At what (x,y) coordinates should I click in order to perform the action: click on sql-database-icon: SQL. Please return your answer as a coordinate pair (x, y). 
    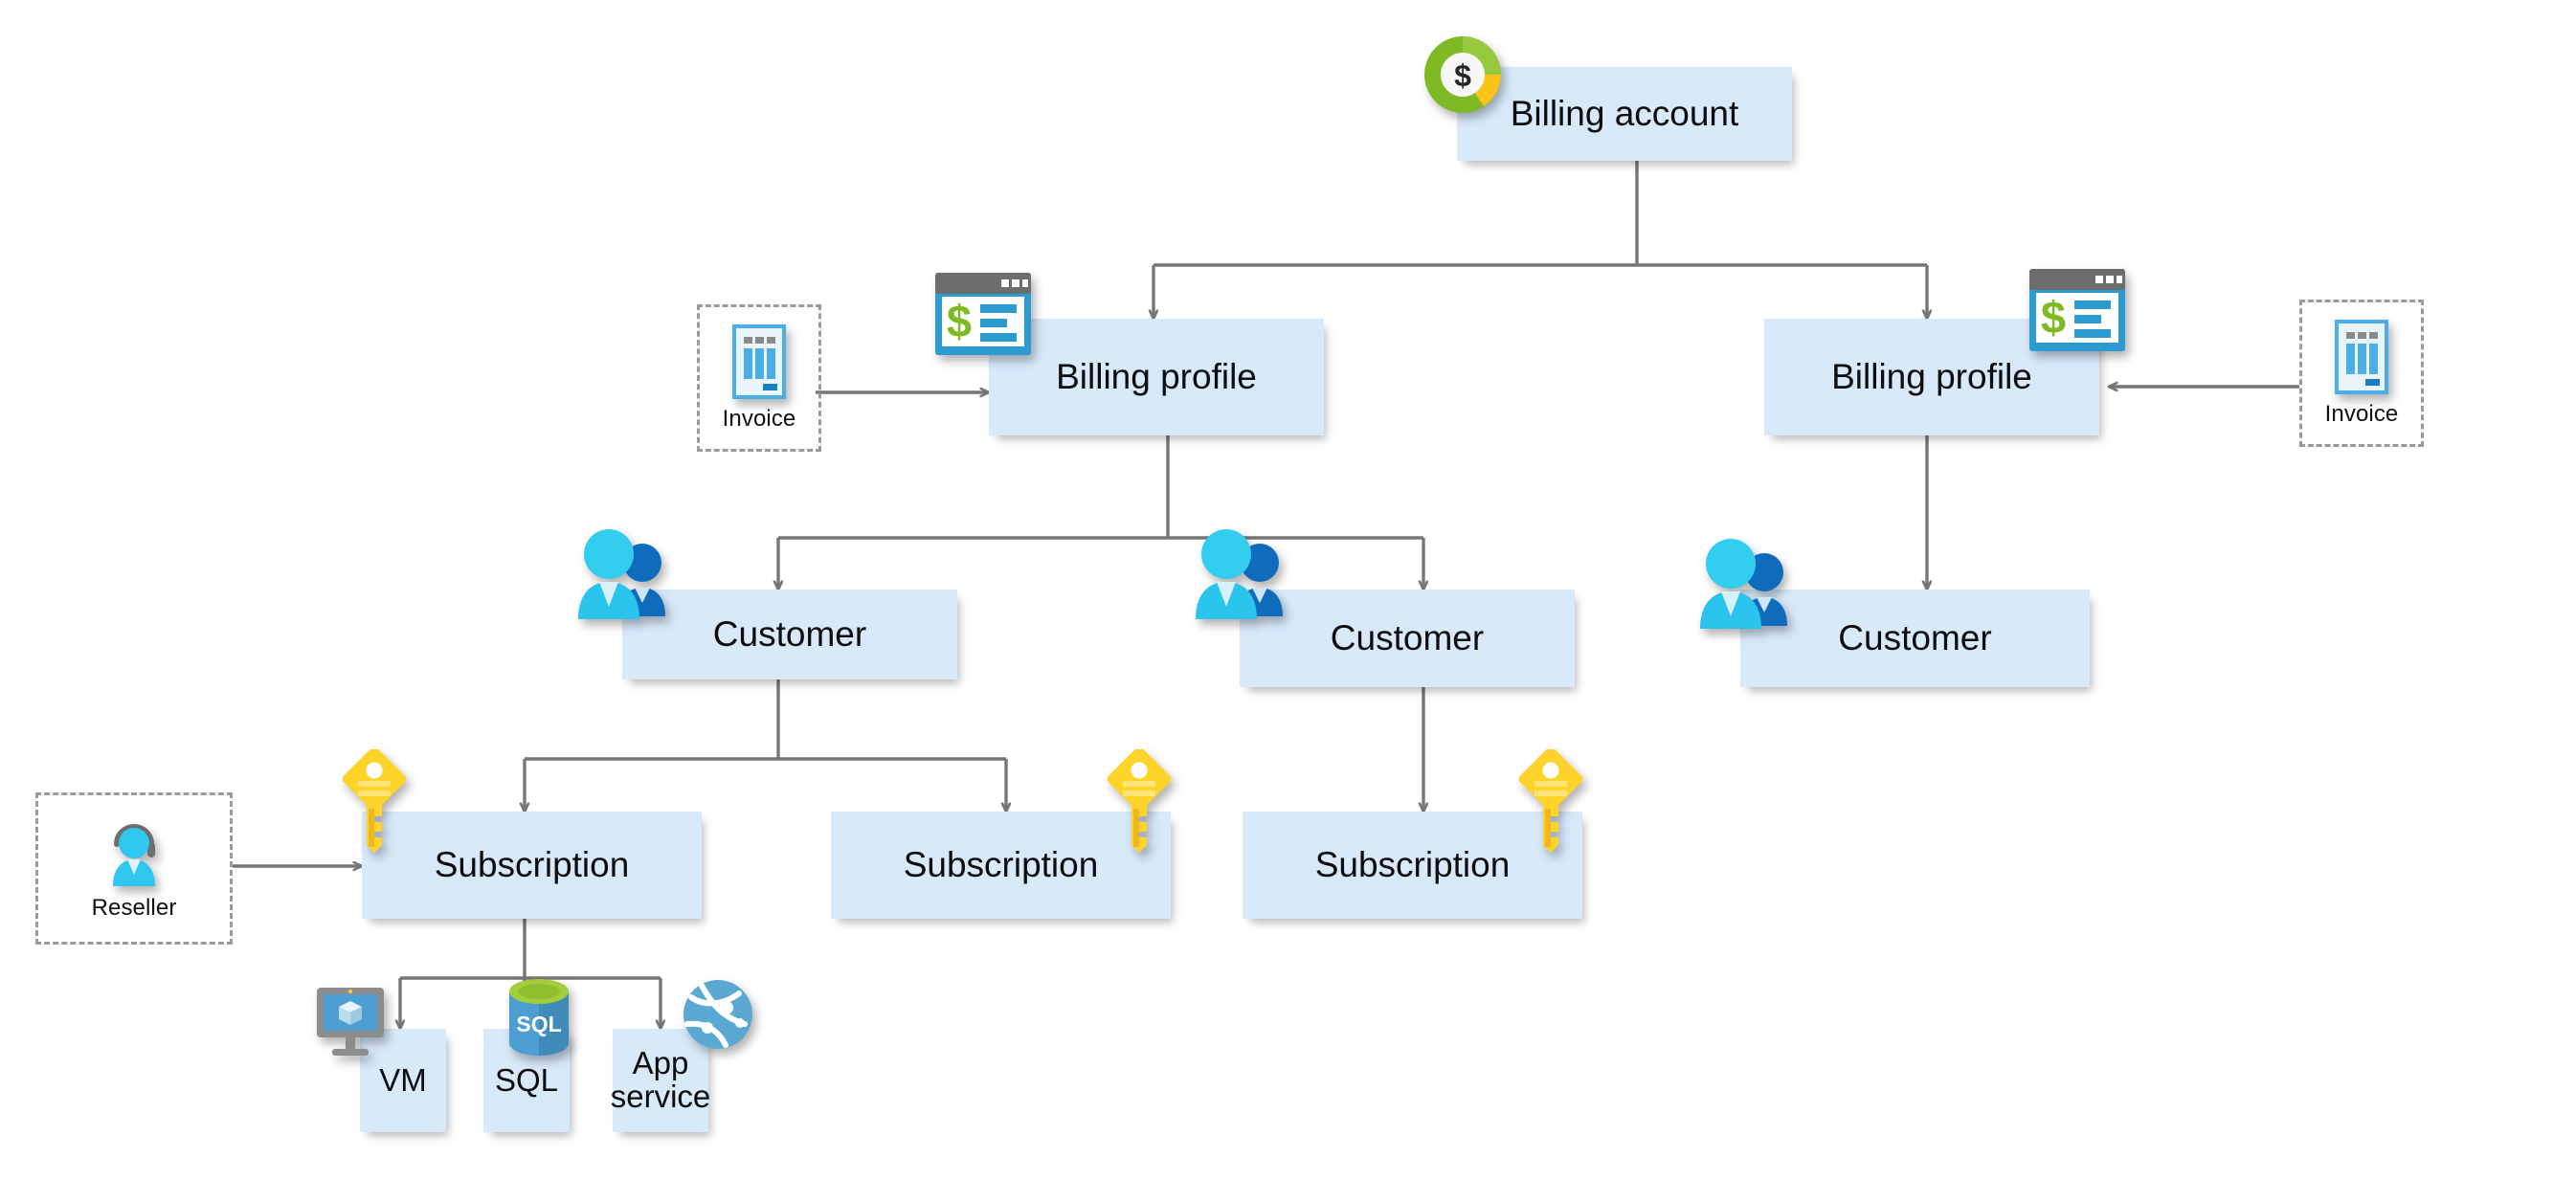
    Looking at the image, I should click on (538, 1019).